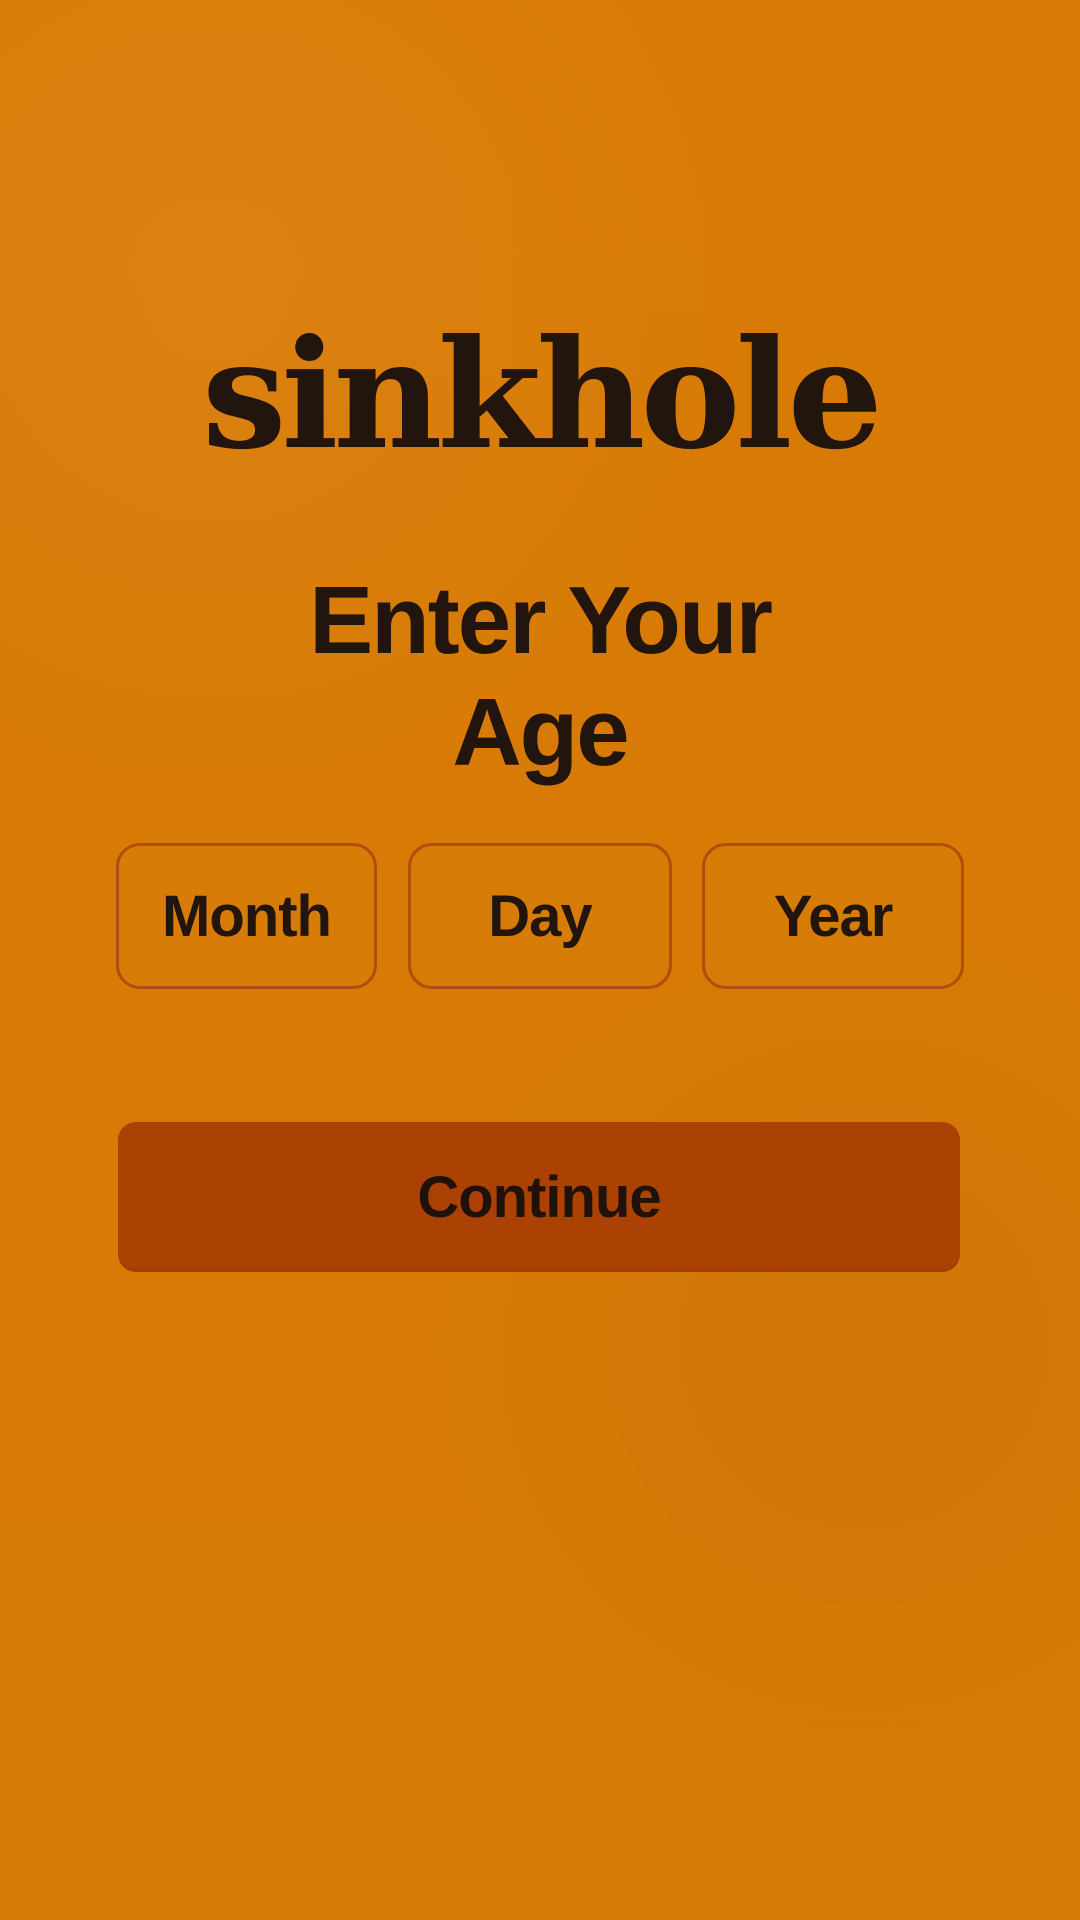 The height and width of the screenshot is (1920, 1080). What do you see at coordinates (541, 620) in the screenshot?
I see `title-line-1: Enter Your` at bounding box center [541, 620].